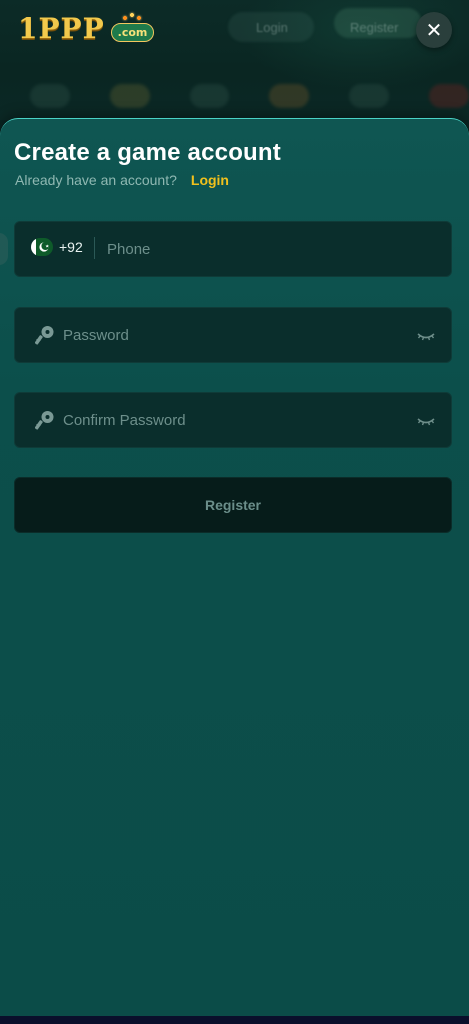 The width and height of the screenshot is (469, 1024). Describe the element at coordinates (374, 27) in the screenshot. I see `header-register-label: Register` at that location.